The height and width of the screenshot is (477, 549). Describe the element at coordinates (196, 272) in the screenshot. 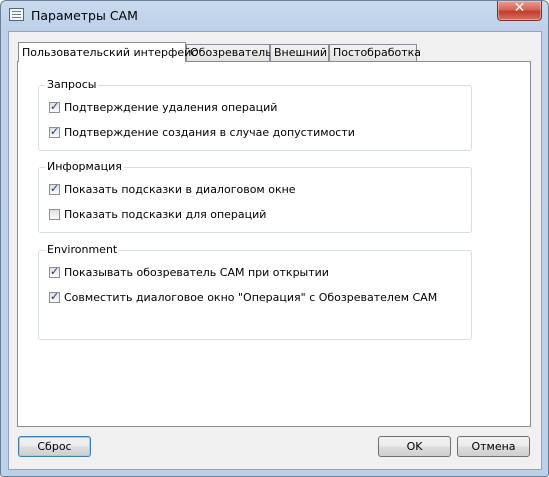

I see `checkbox-label: Показывать обозреватель CAM при открытии` at that location.